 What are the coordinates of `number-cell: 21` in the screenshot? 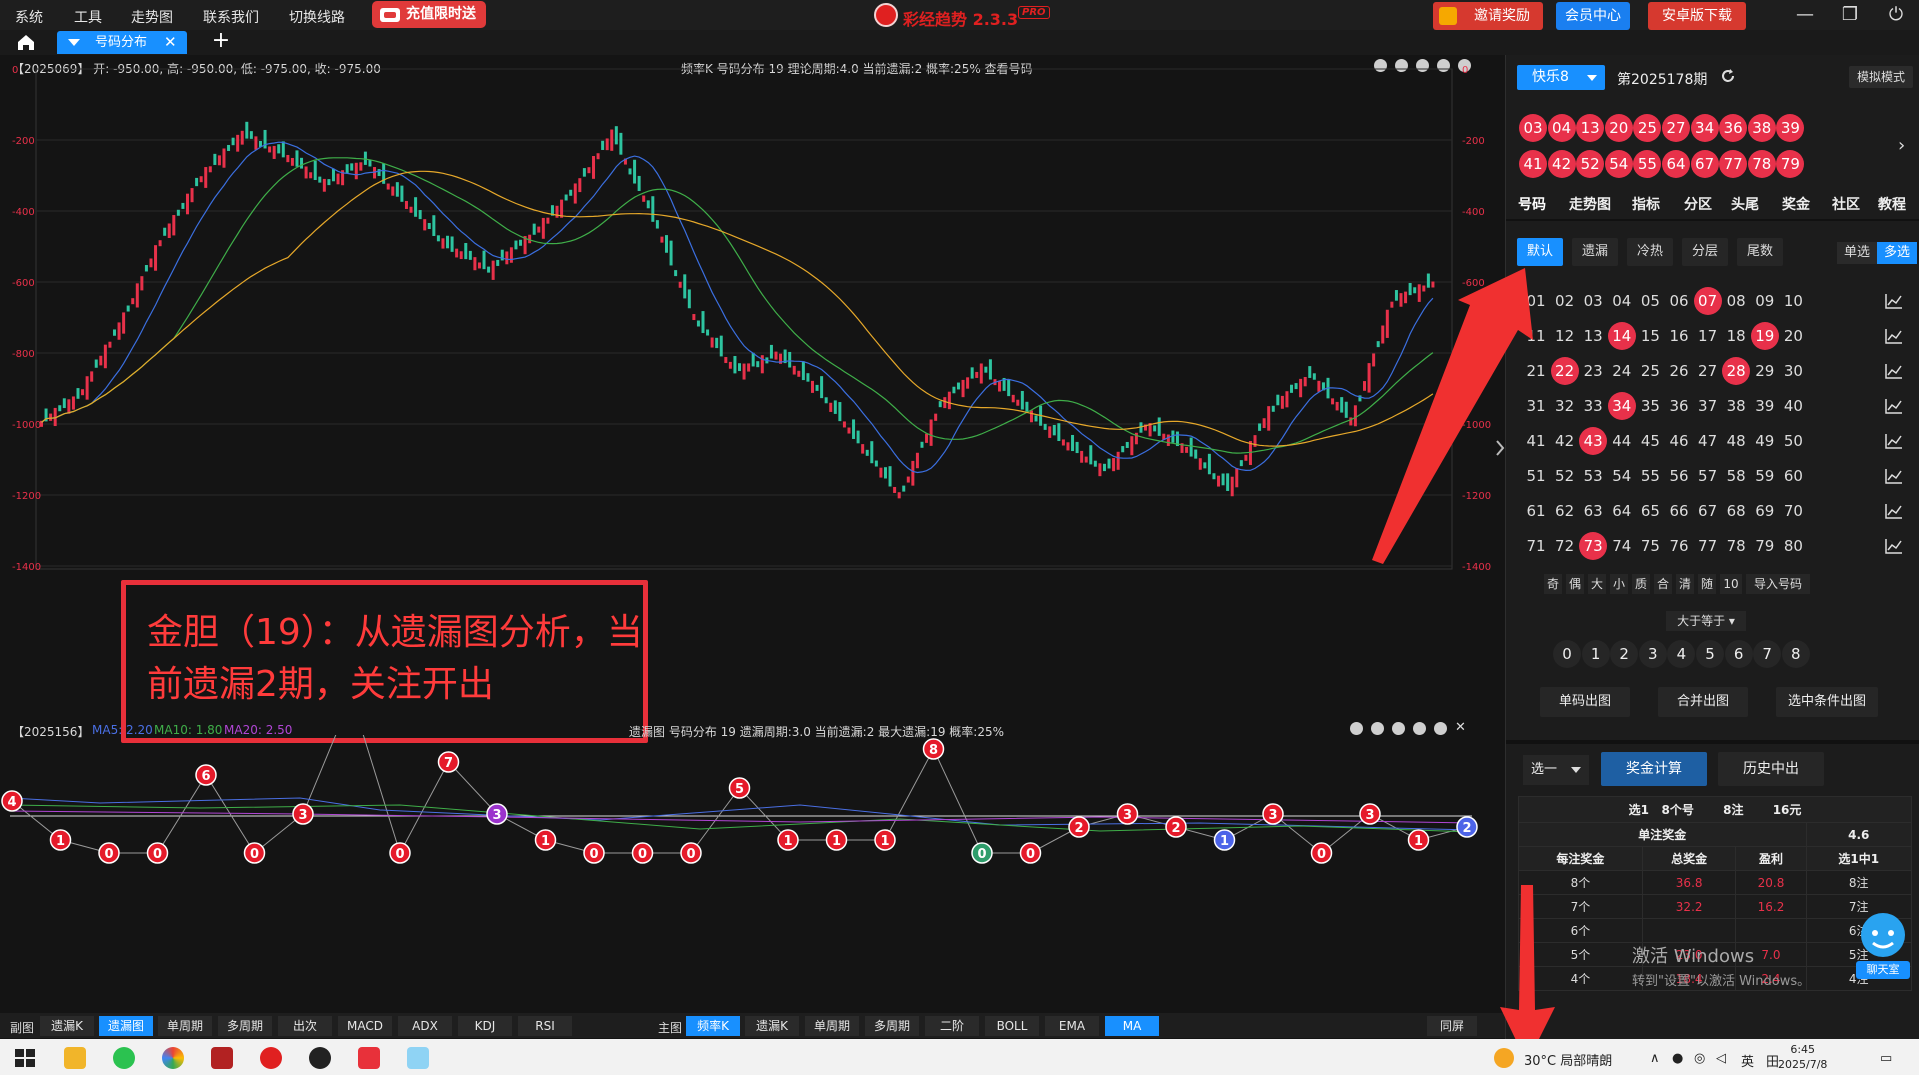 It's located at (1536, 371).